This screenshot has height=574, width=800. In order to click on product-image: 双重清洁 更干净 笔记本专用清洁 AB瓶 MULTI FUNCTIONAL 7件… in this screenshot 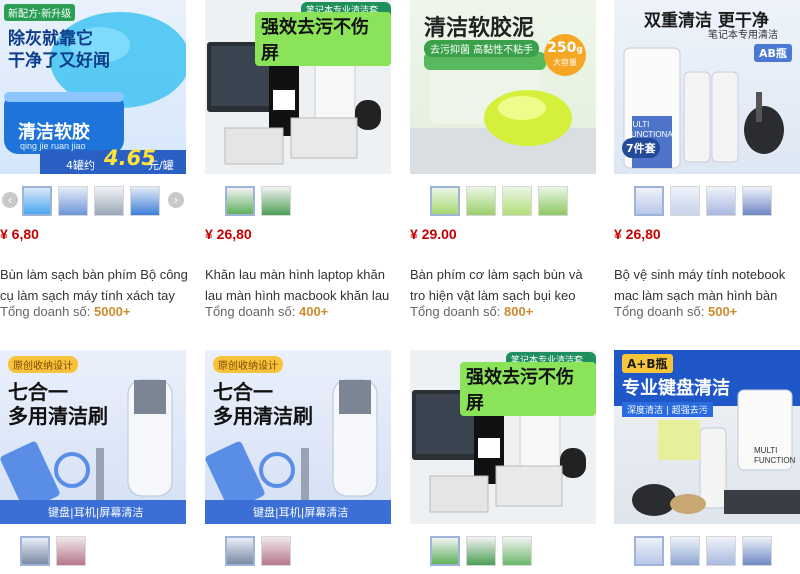, I will do `click(707, 87)`.